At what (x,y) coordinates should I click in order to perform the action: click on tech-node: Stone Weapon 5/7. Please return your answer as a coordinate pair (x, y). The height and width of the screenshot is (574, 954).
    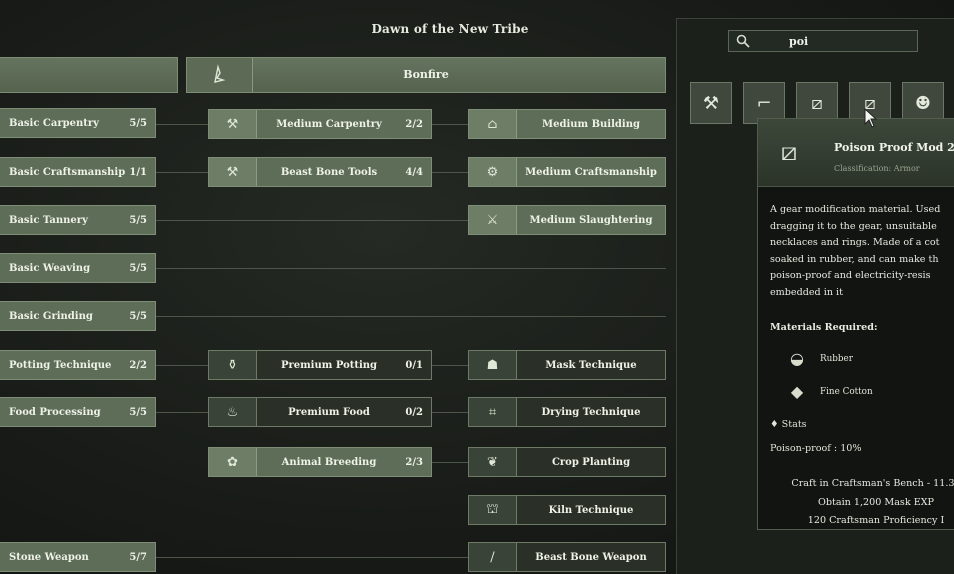
    Looking at the image, I should click on (78, 557).